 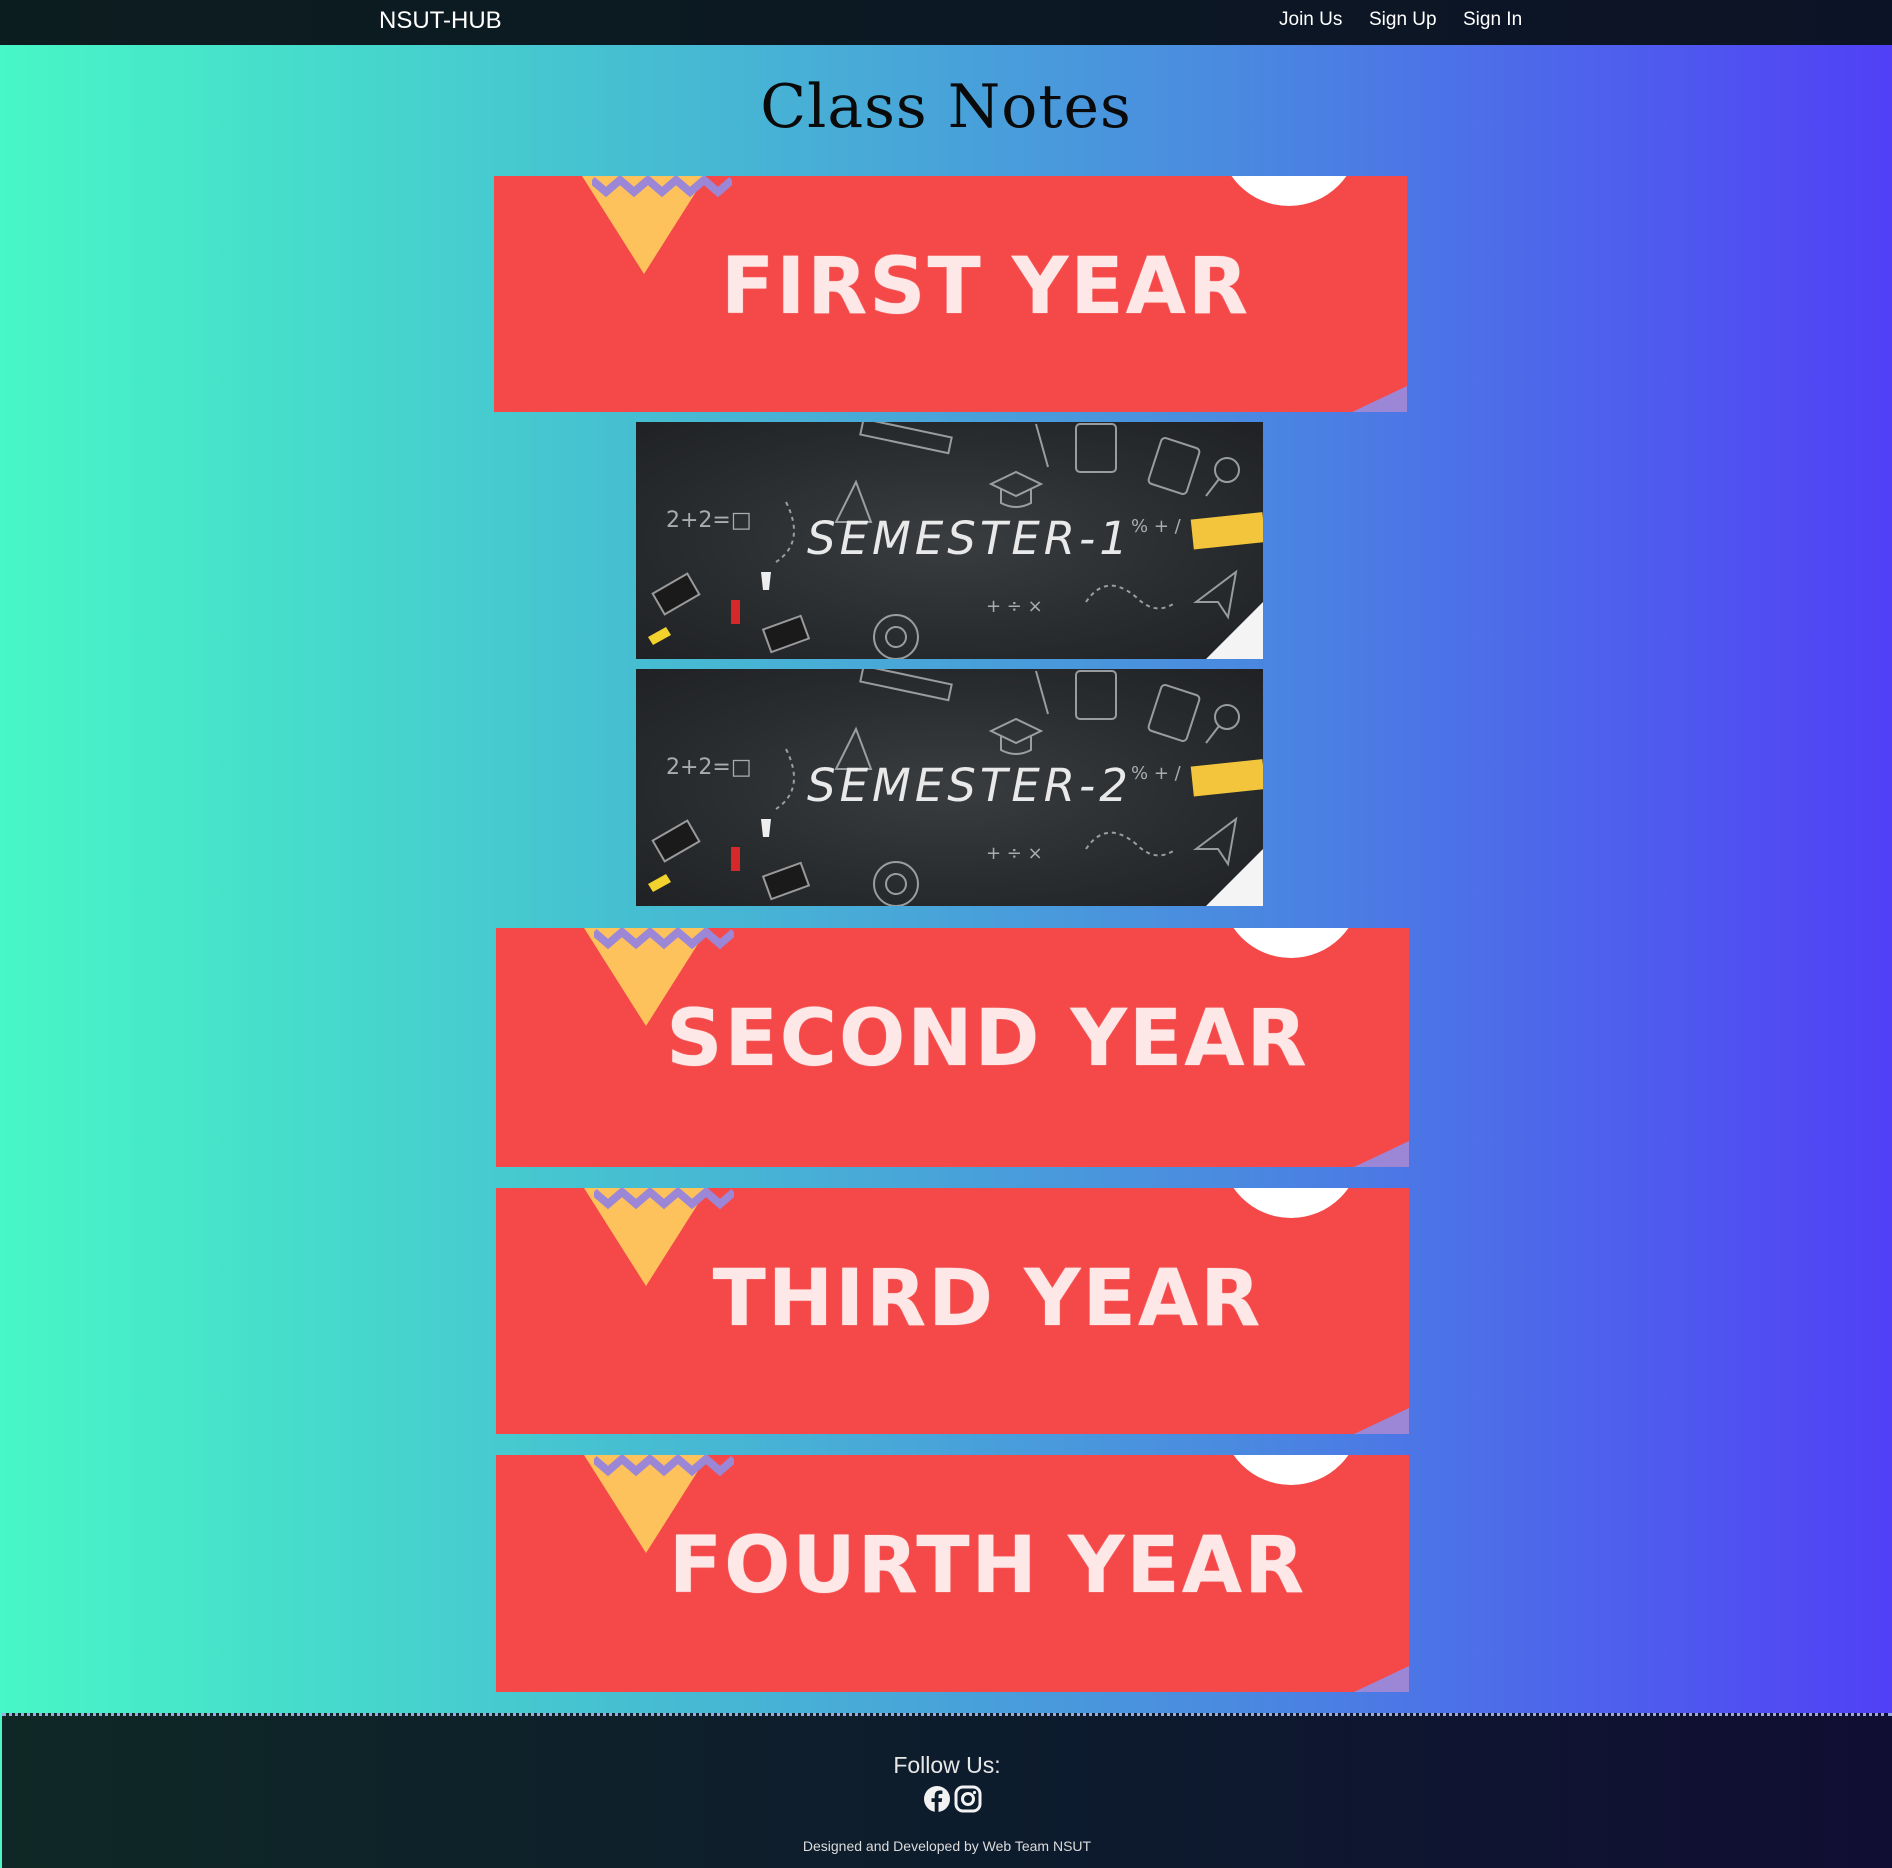 I want to click on fourth-year-banner: FOURTH YEAR, so click(x=952, y=1573).